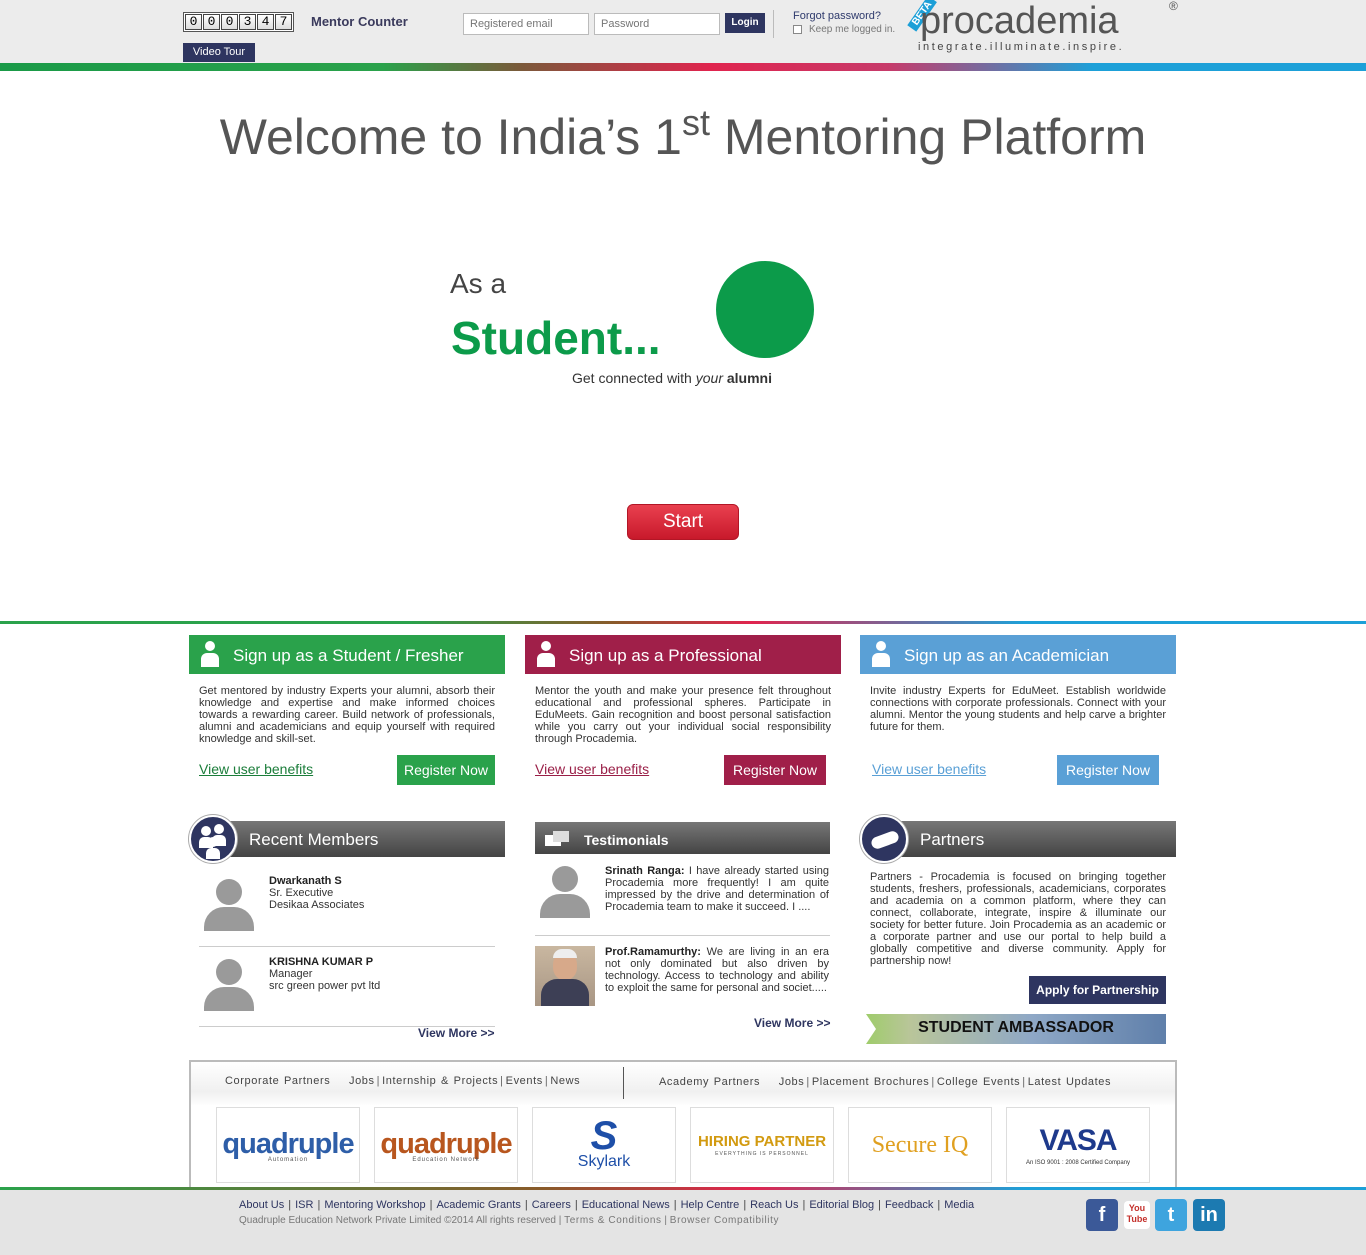  What do you see at coordinates (928, 137) in the screenshot?
I see `welcome-post: Mentoring Platform` at bounding box center [928, 137].